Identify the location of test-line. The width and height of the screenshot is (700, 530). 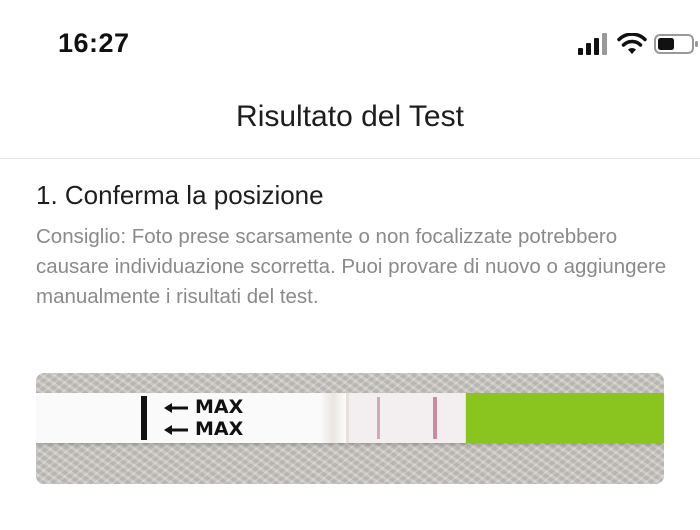
(378, 418).